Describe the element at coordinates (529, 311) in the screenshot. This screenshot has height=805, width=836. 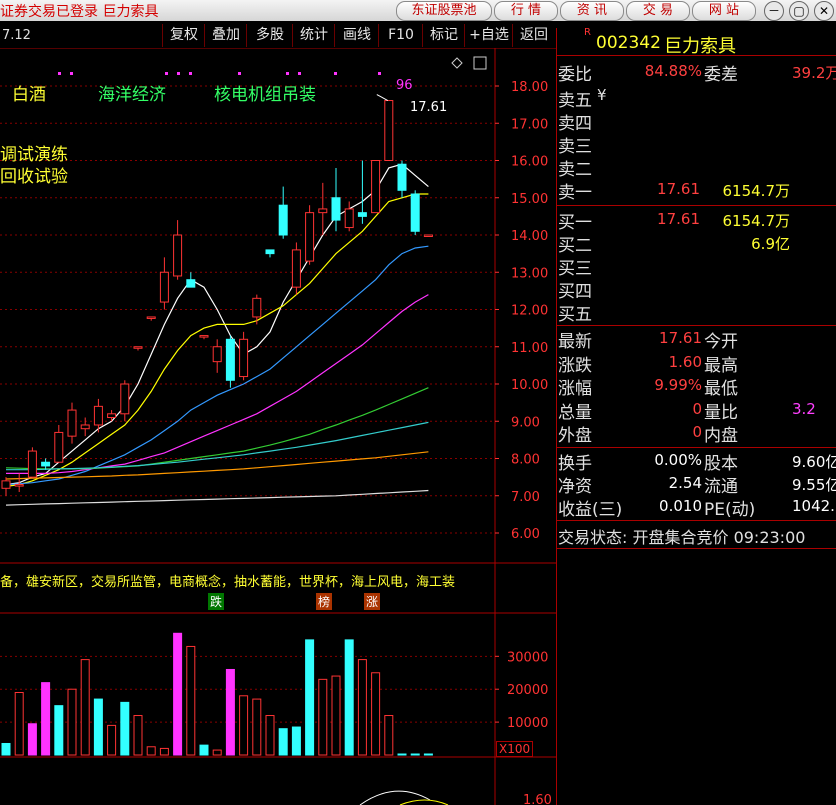
I see `price-tick-label: 12.00` at that location.